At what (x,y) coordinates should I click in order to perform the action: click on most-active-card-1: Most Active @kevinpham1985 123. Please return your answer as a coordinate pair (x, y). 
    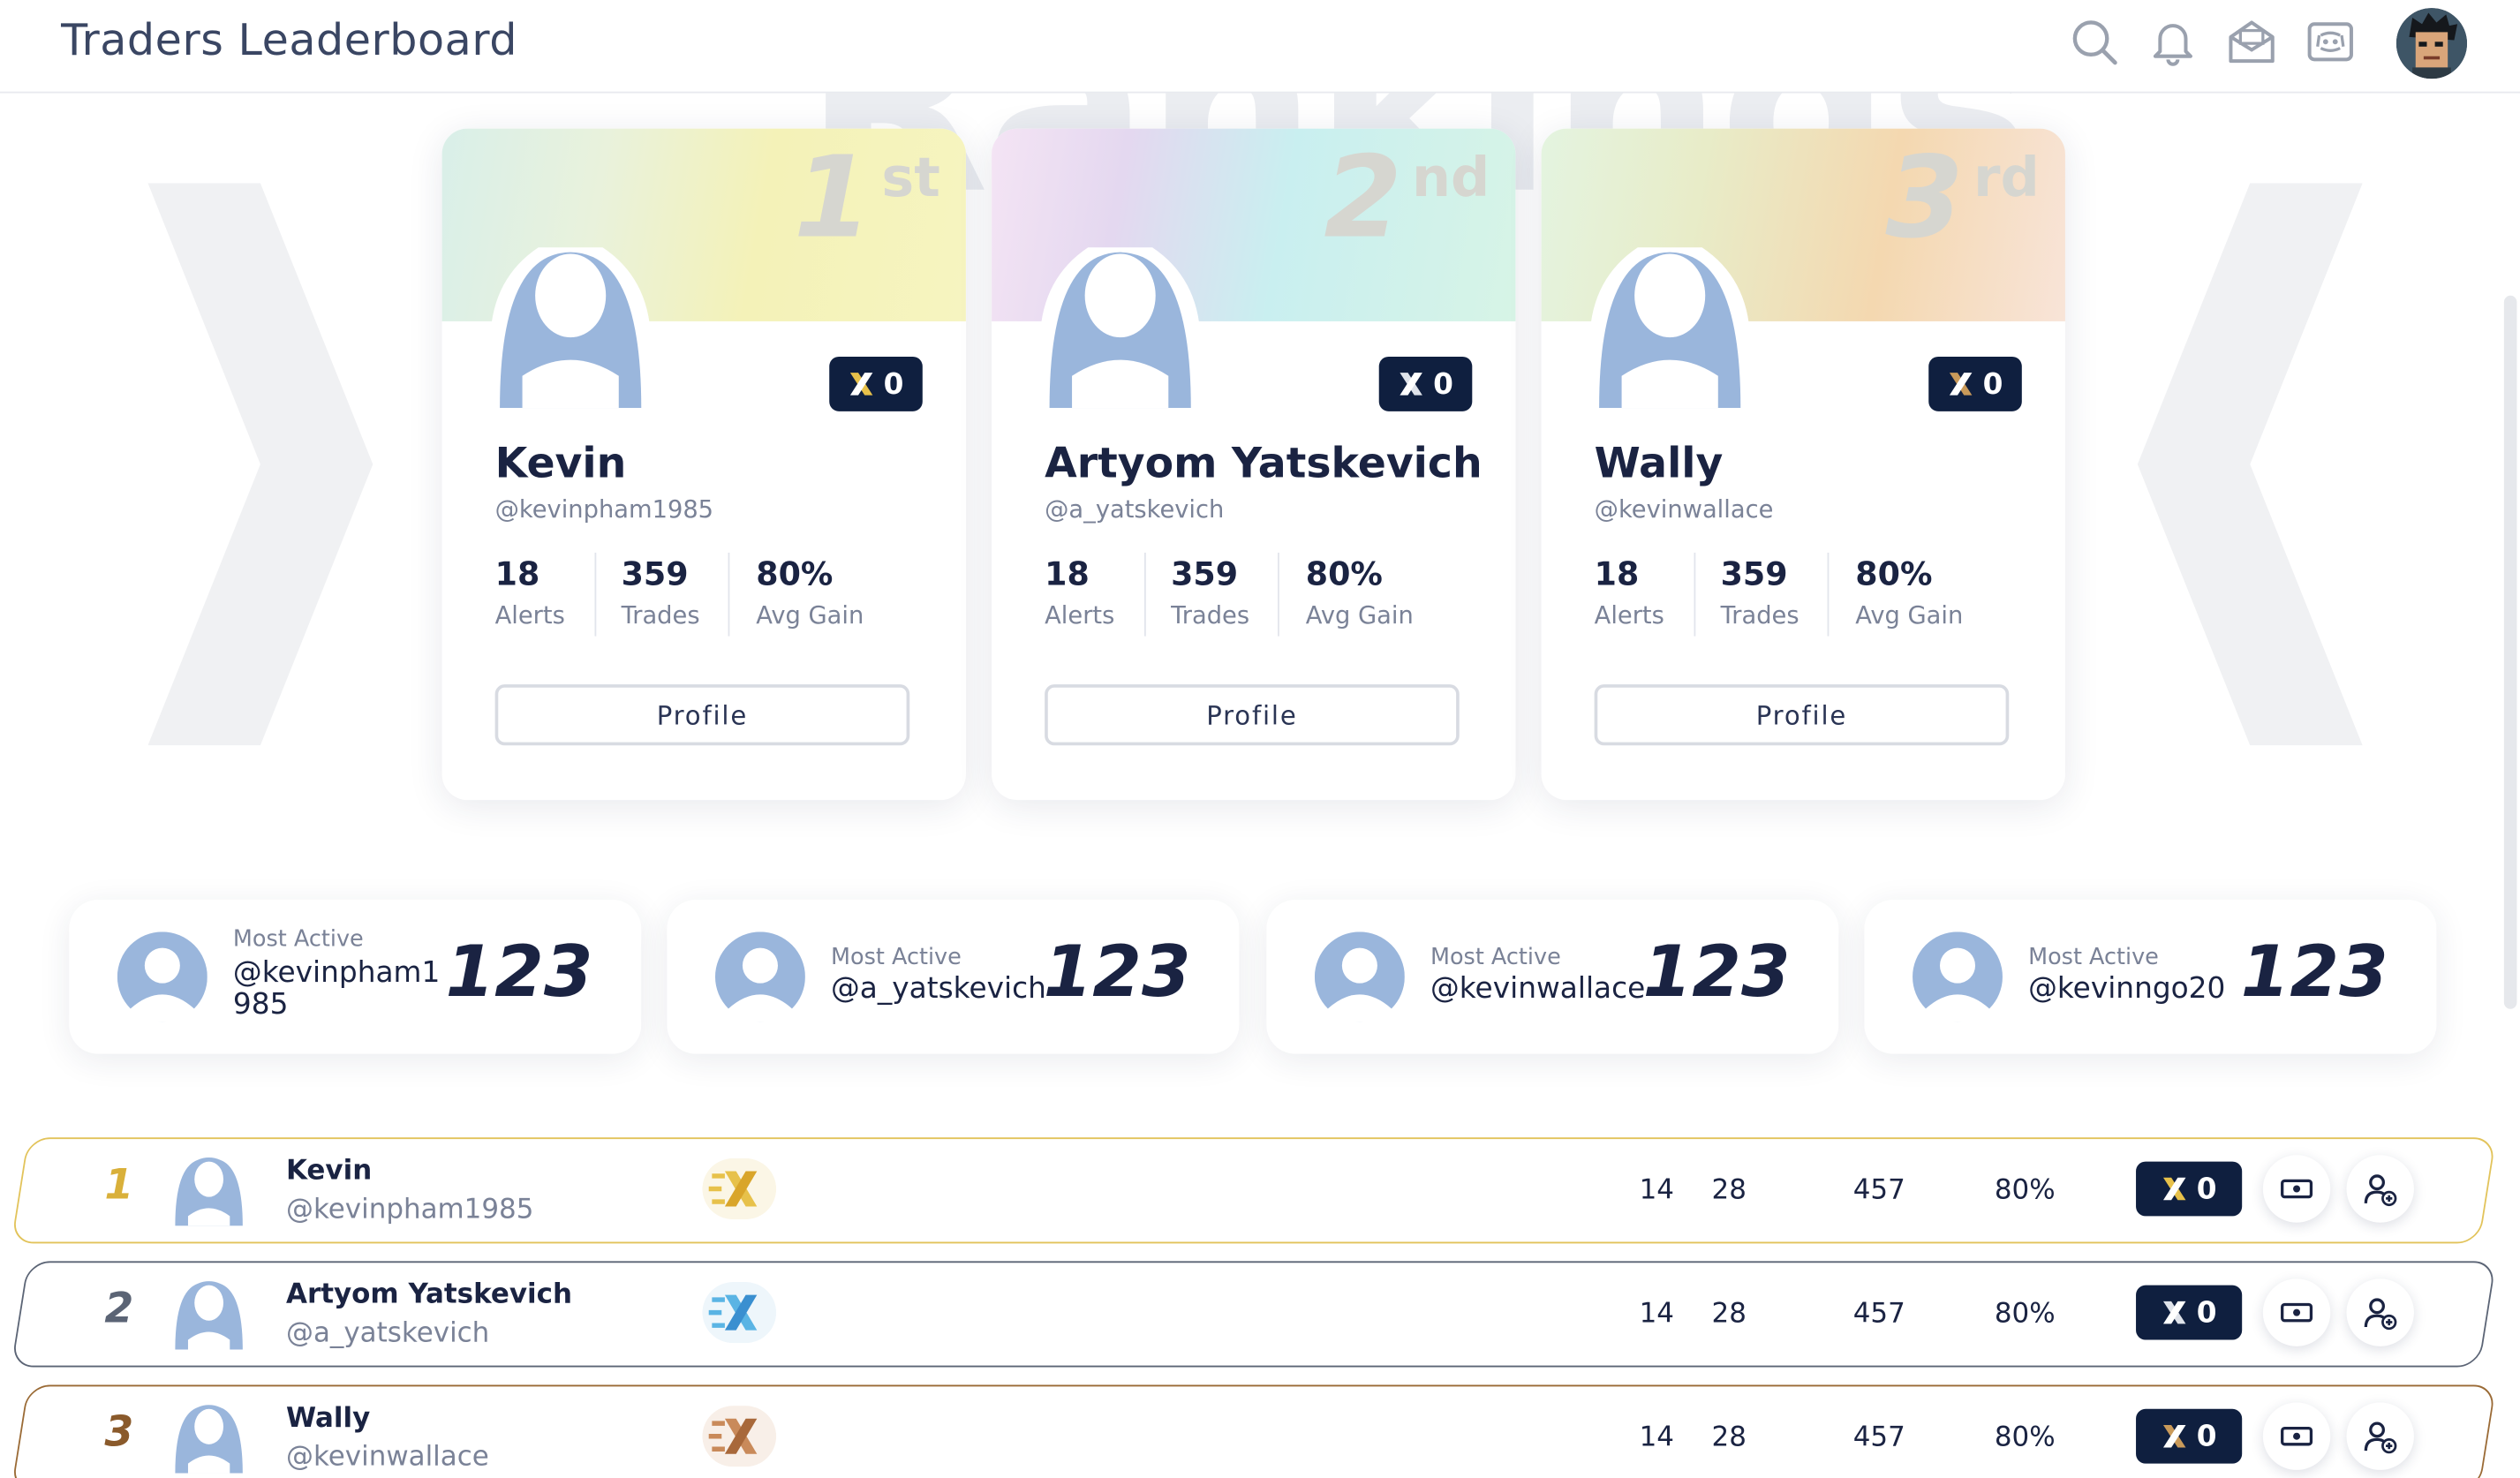
    Looking at the image, I should click on (355, 976).